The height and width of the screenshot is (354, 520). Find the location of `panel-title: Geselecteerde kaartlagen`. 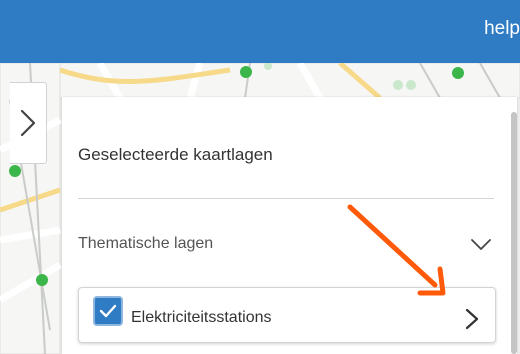

panel-title: Geselecteerde kaartlagen is located at coordinates (175, 154).